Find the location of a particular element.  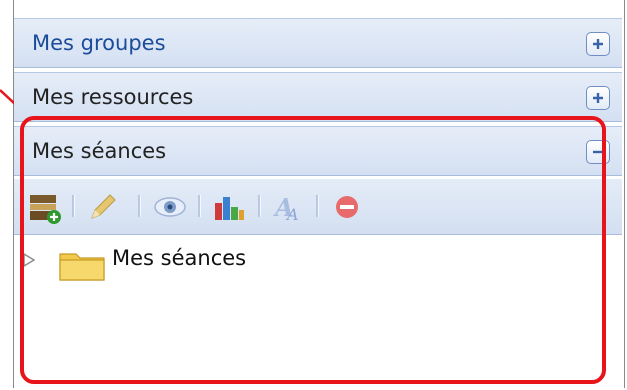

section-label: Mes groupes is located at coordinates (99, 43).